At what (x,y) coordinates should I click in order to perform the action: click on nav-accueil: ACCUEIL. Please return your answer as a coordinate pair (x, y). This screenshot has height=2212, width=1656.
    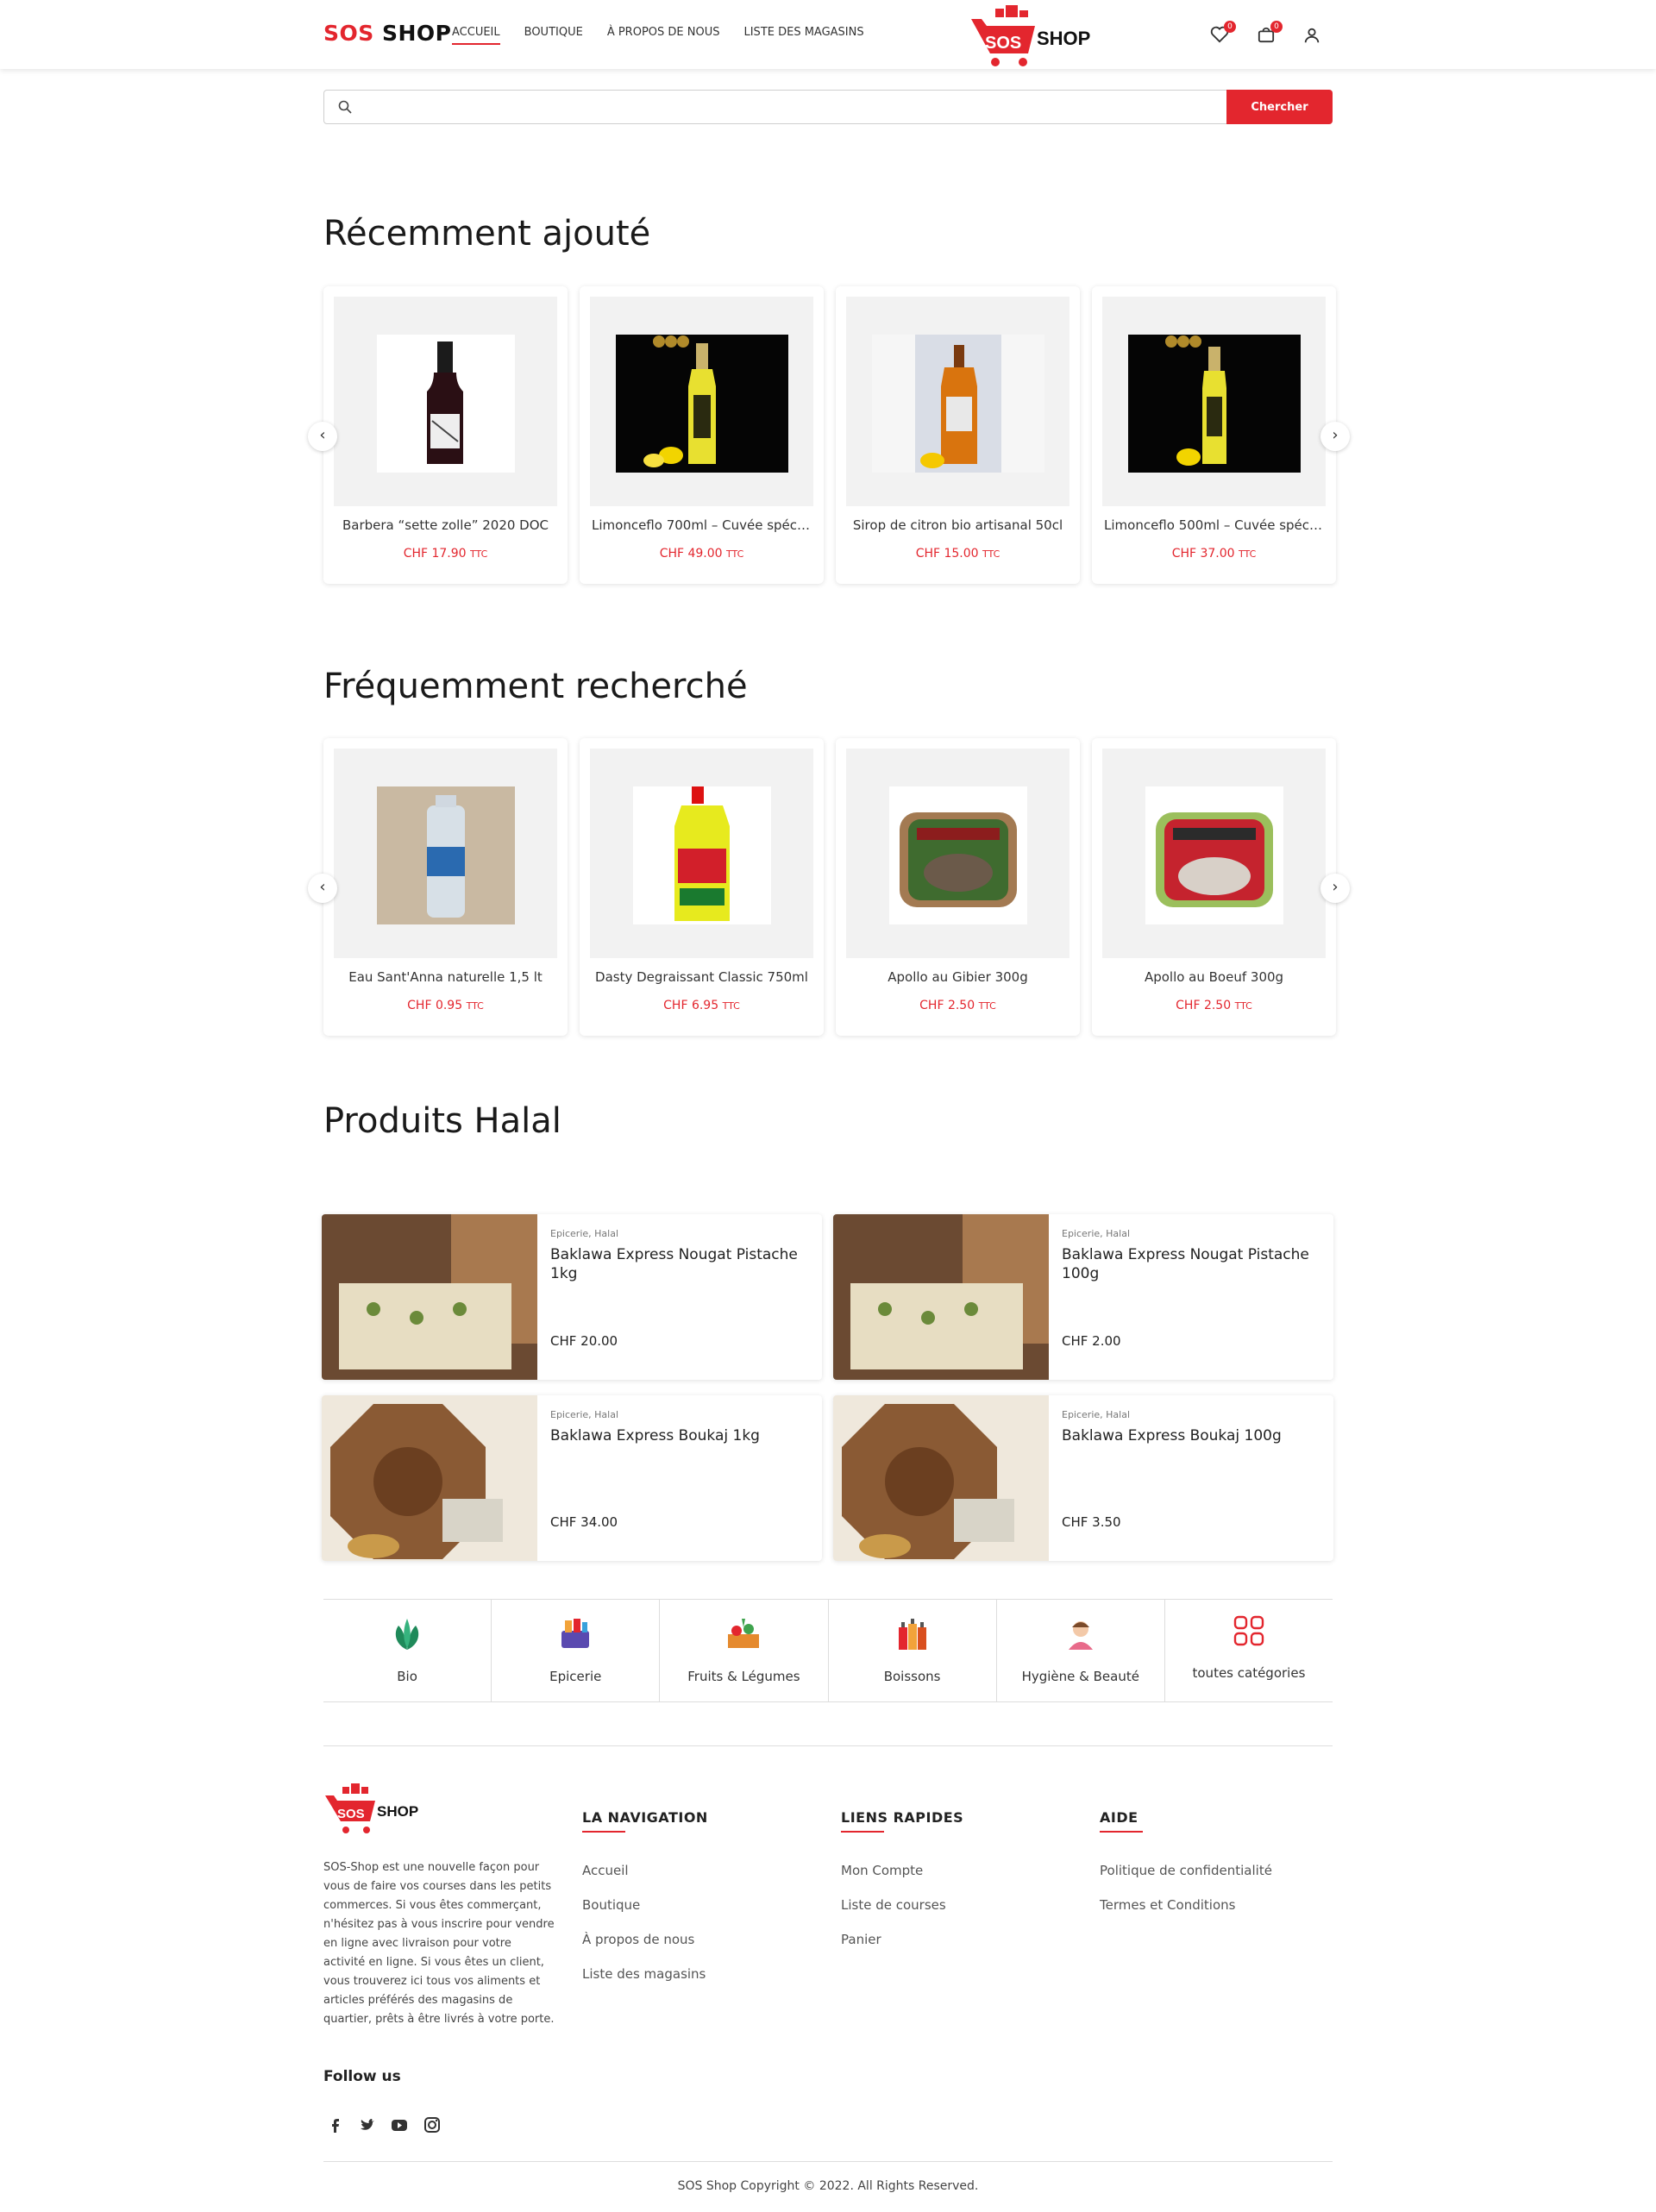
    Looking at the image, I should click on (476, 35).